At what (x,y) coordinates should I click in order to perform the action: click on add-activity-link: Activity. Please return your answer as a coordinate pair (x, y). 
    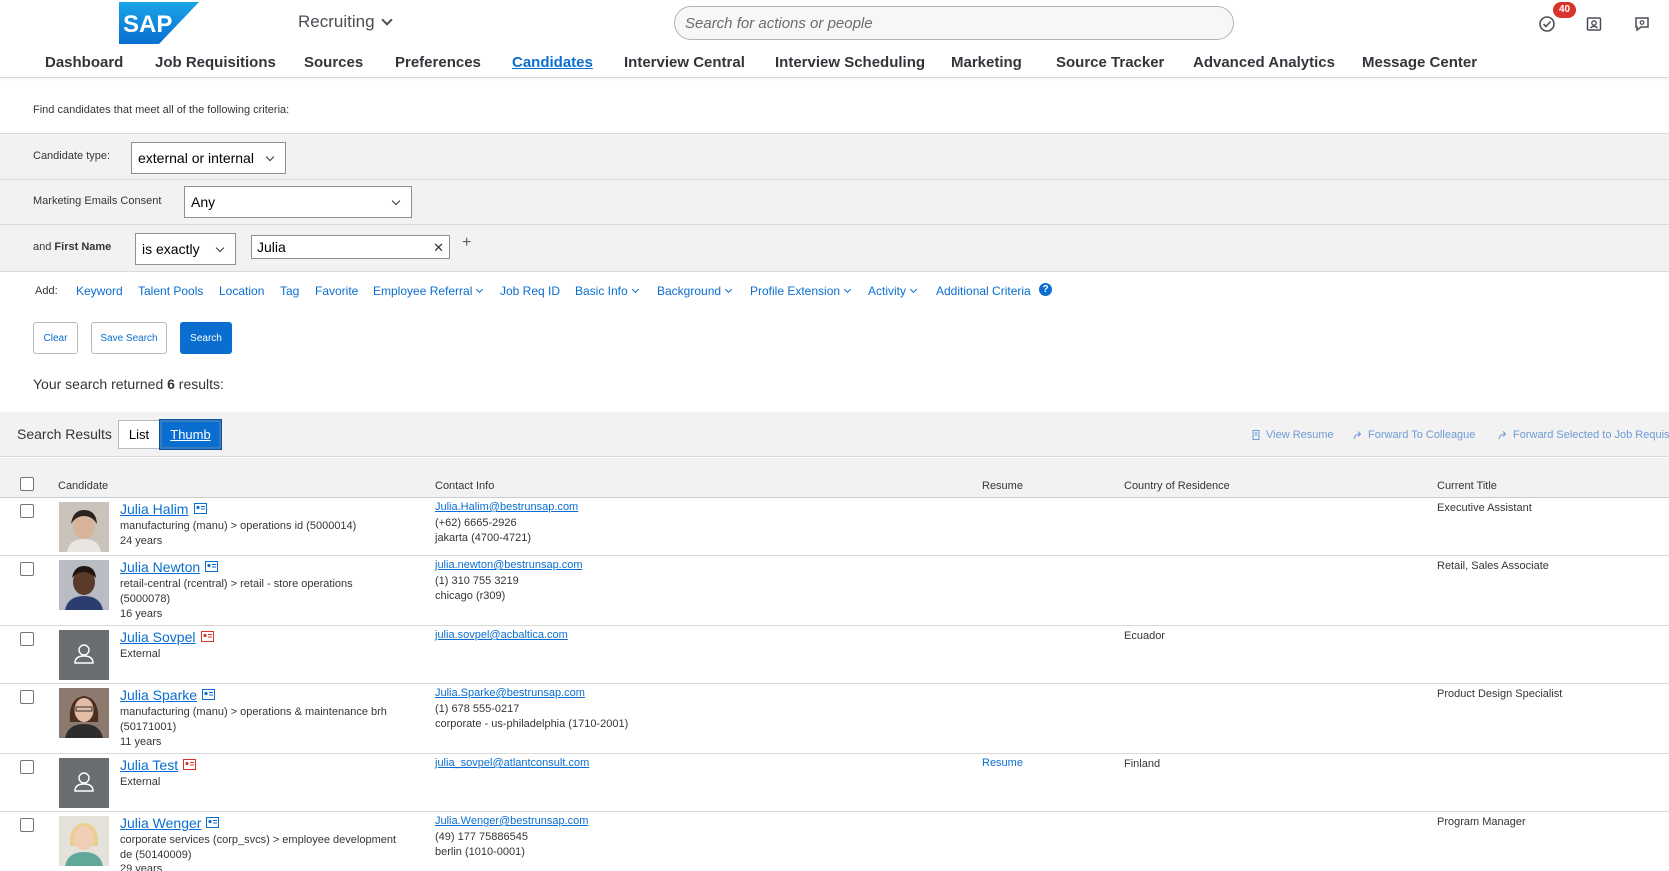
    Looking at the image, I should click on (893, 291).